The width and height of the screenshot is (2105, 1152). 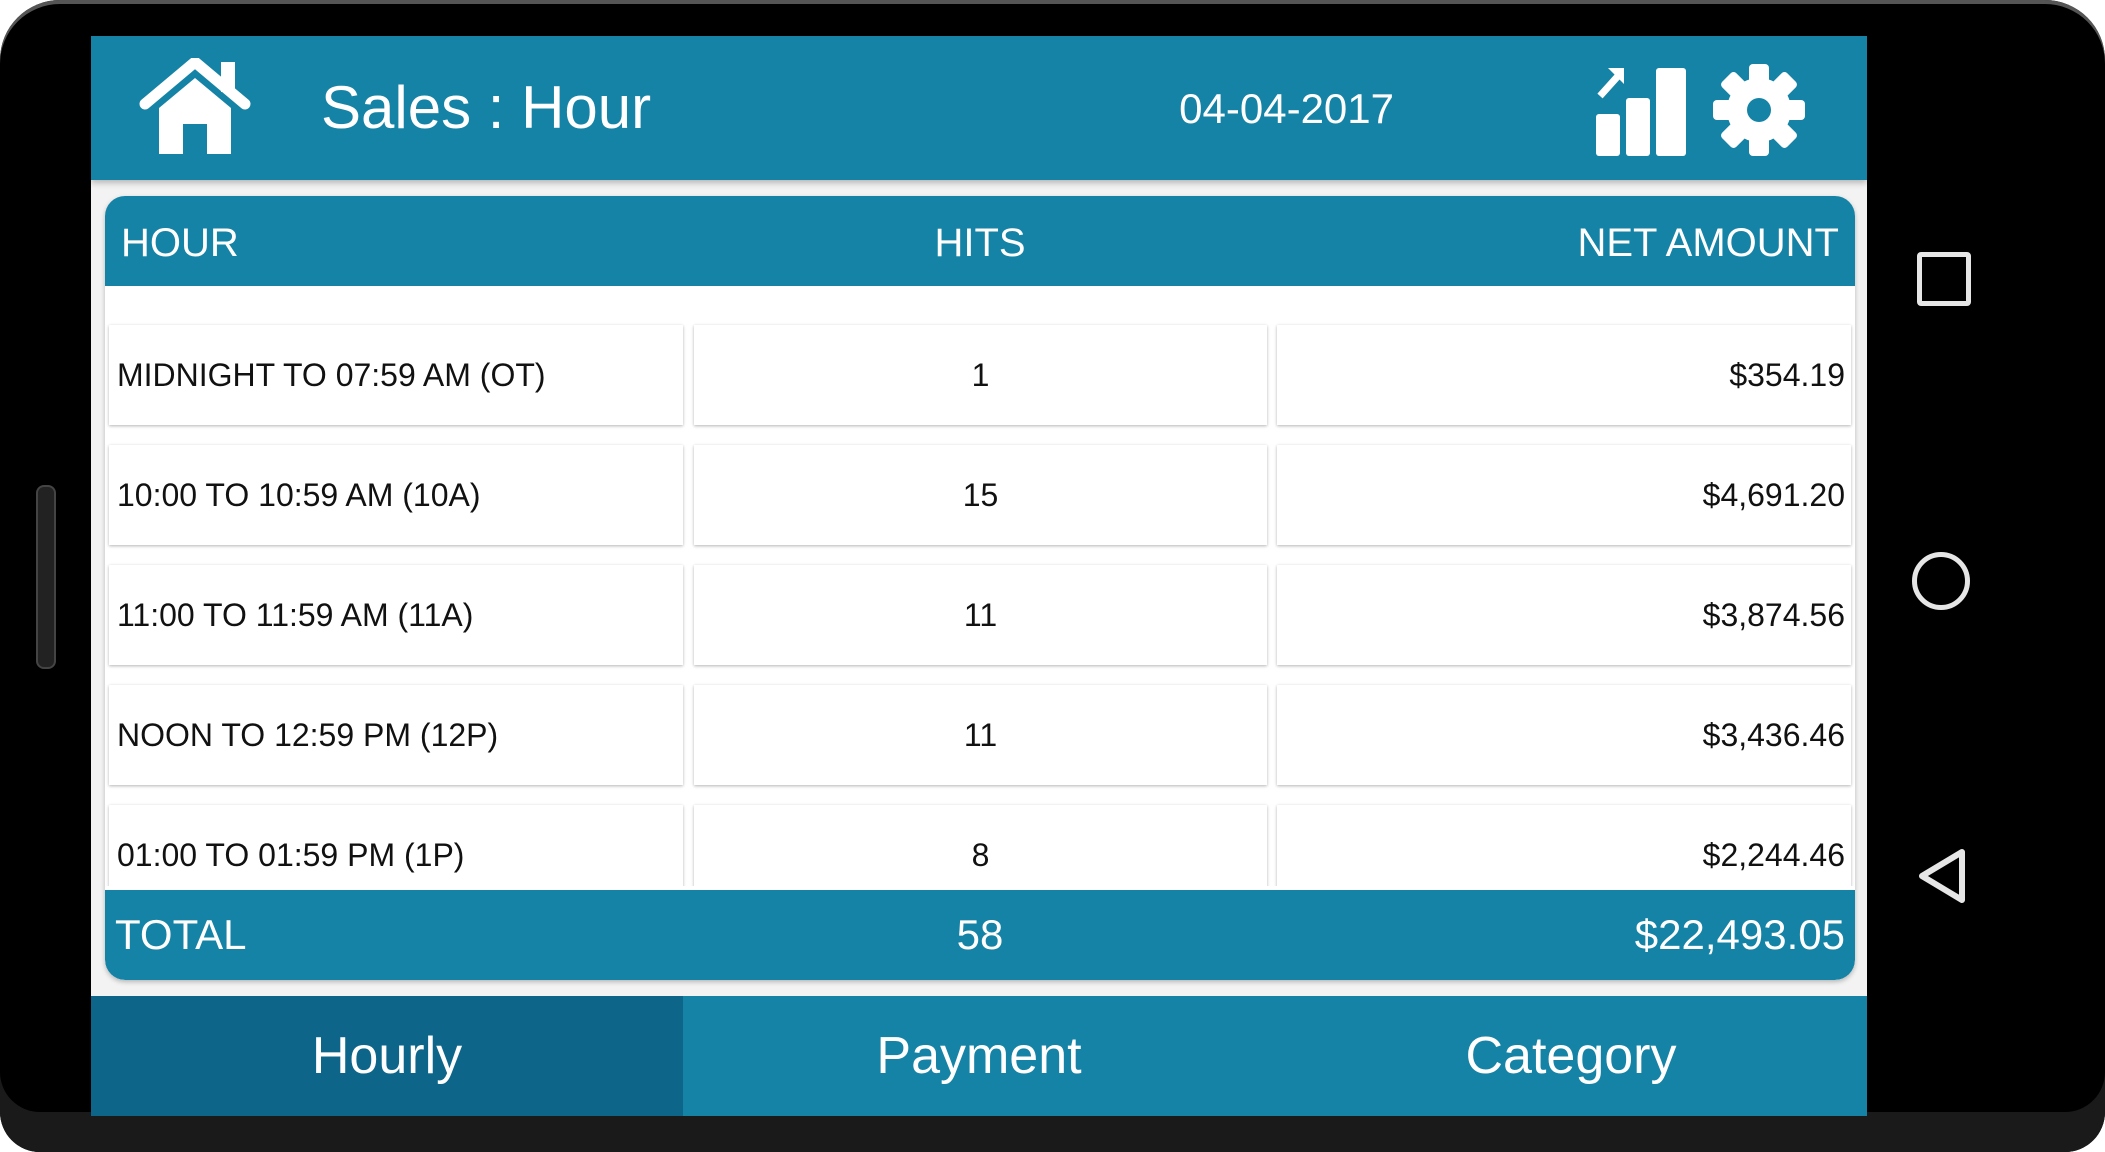 I want to click on total-net-amount: $22,493.05, so click(x=1739, y=934).